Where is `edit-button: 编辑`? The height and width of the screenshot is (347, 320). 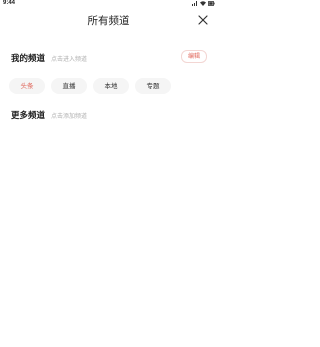
edit-button: 编辑 is located at coordinates (193, 56).